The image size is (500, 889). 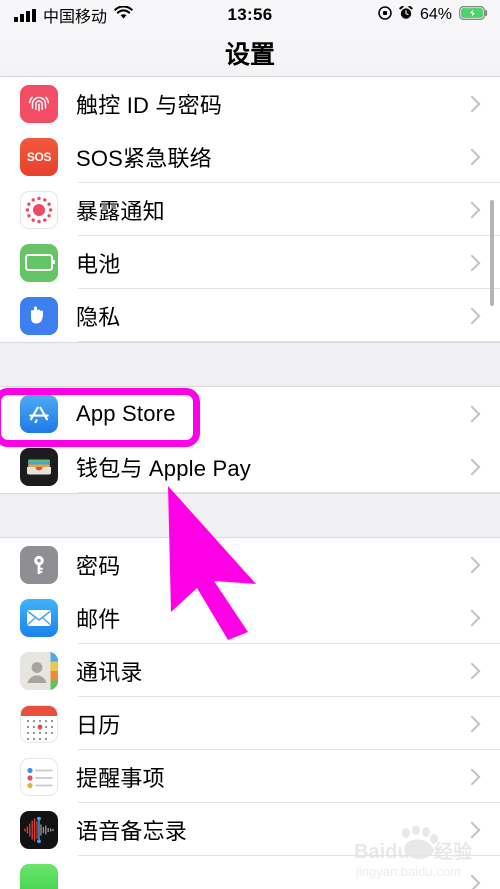 I want to click on settings-row-label: 隐私, so click(x=98, y=317).